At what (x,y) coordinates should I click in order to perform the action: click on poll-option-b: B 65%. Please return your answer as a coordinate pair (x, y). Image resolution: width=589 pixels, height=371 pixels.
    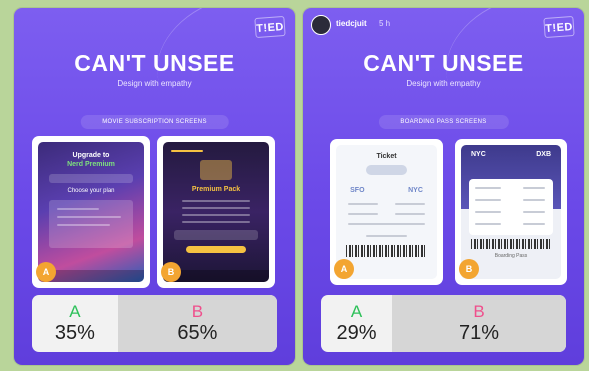
    Looking at the image, I should click on (197, 323).